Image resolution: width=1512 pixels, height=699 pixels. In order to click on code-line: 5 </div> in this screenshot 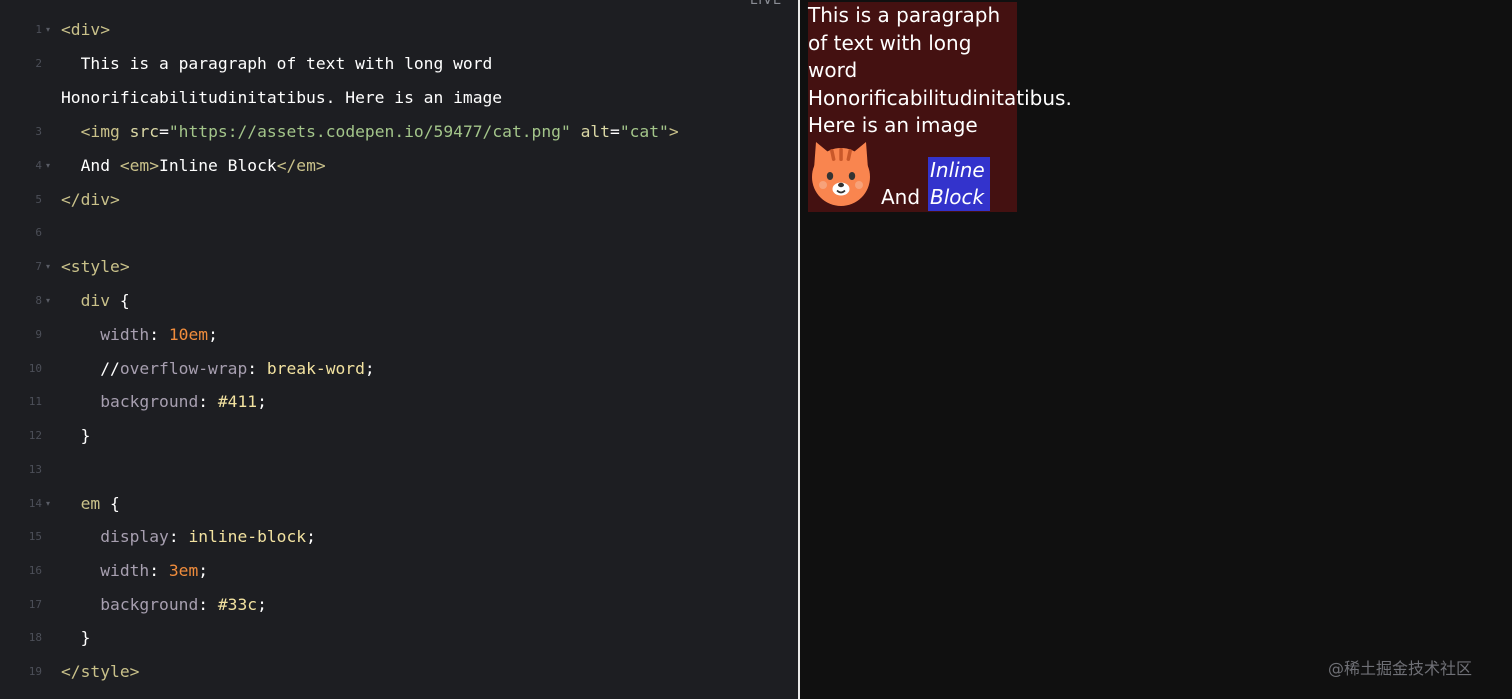, I will do `click(399, 200)`.